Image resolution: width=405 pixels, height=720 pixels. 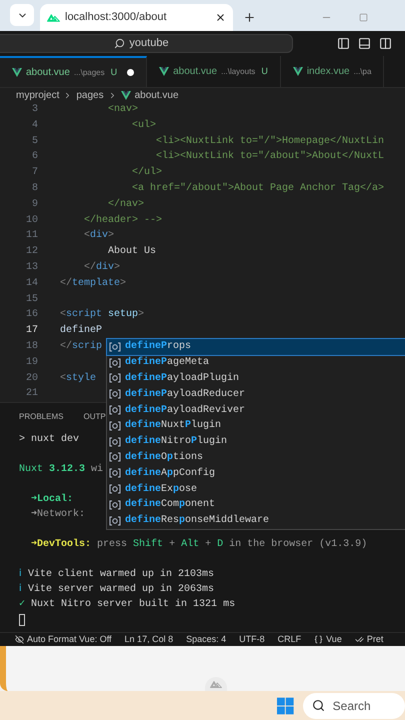 What do you see at coordinates (31, 283) in the screenshot?
I see `line-number: 14` at bounding box center [31, 283].